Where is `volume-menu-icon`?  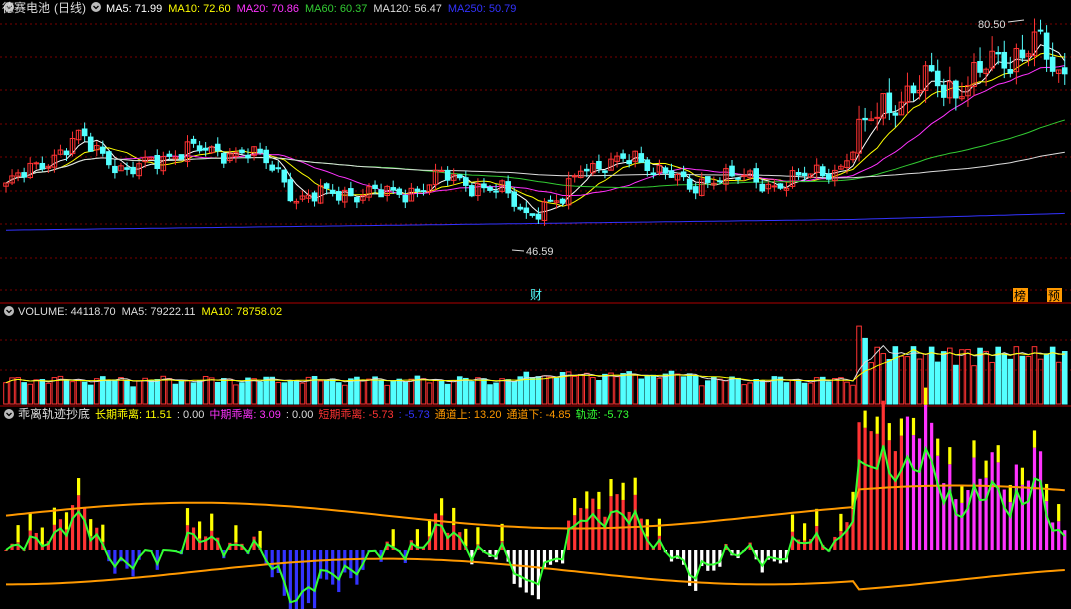 volume-menu-icon is located at coordinates (9, 311).